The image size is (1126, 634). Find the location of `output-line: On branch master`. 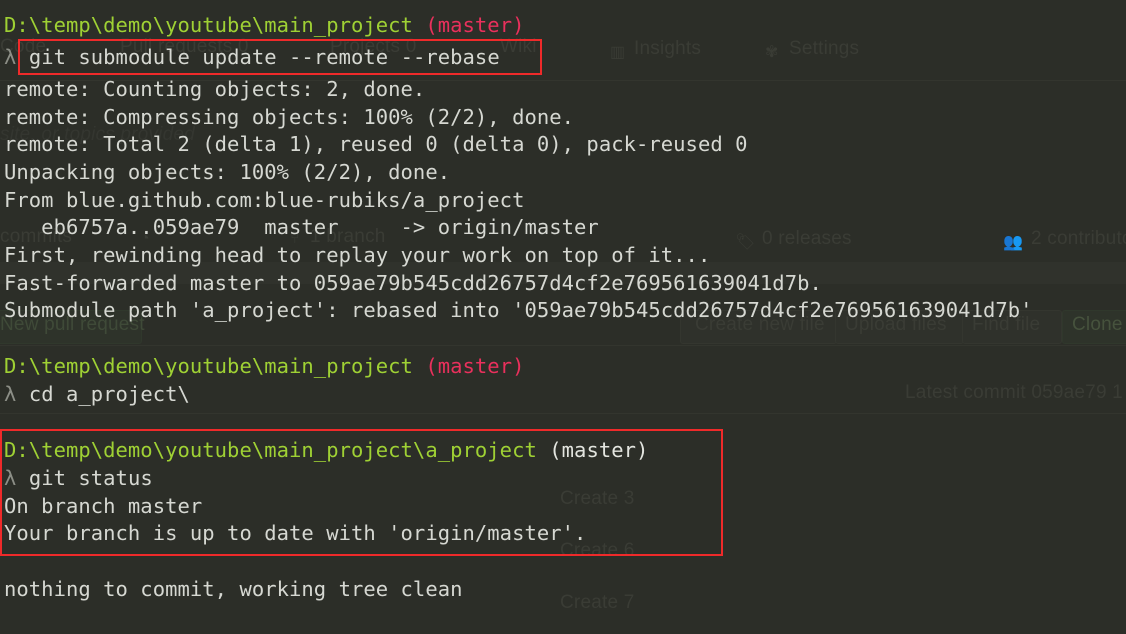

output-line: On branch master is located at coordinates (103, 506).